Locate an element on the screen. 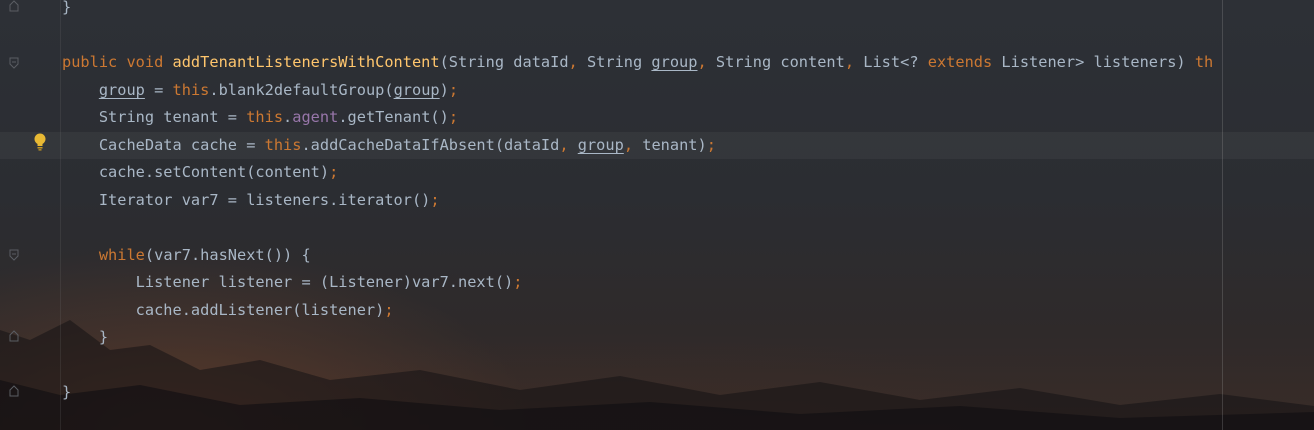 This screenshot has height=430, width=1314. code-token: cache.addListener(listener) is located at coordinates (223, 310).